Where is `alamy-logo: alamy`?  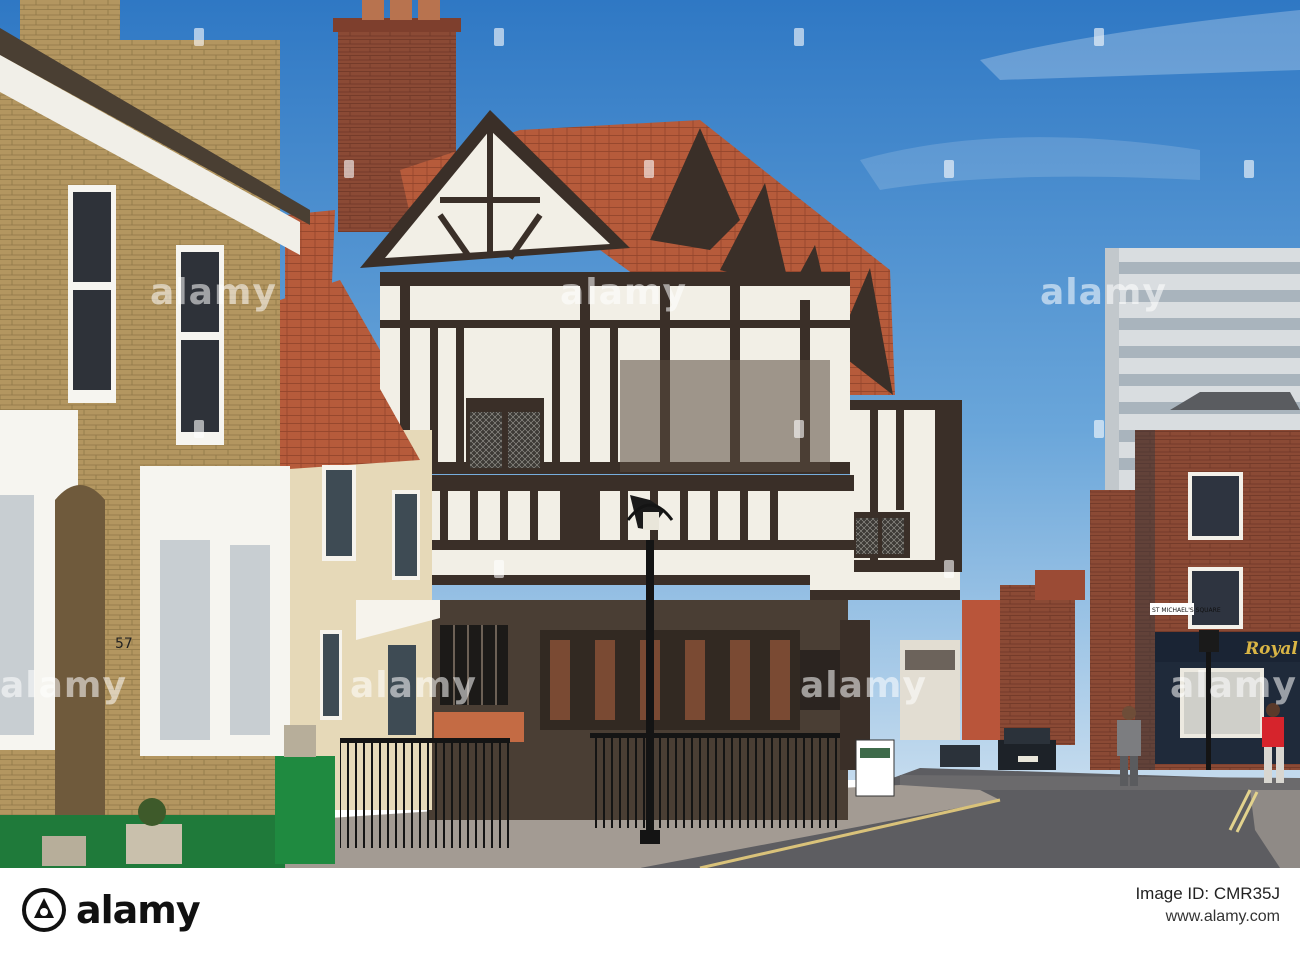 alamy-logo: alamy is located at coordinates (111, 910).